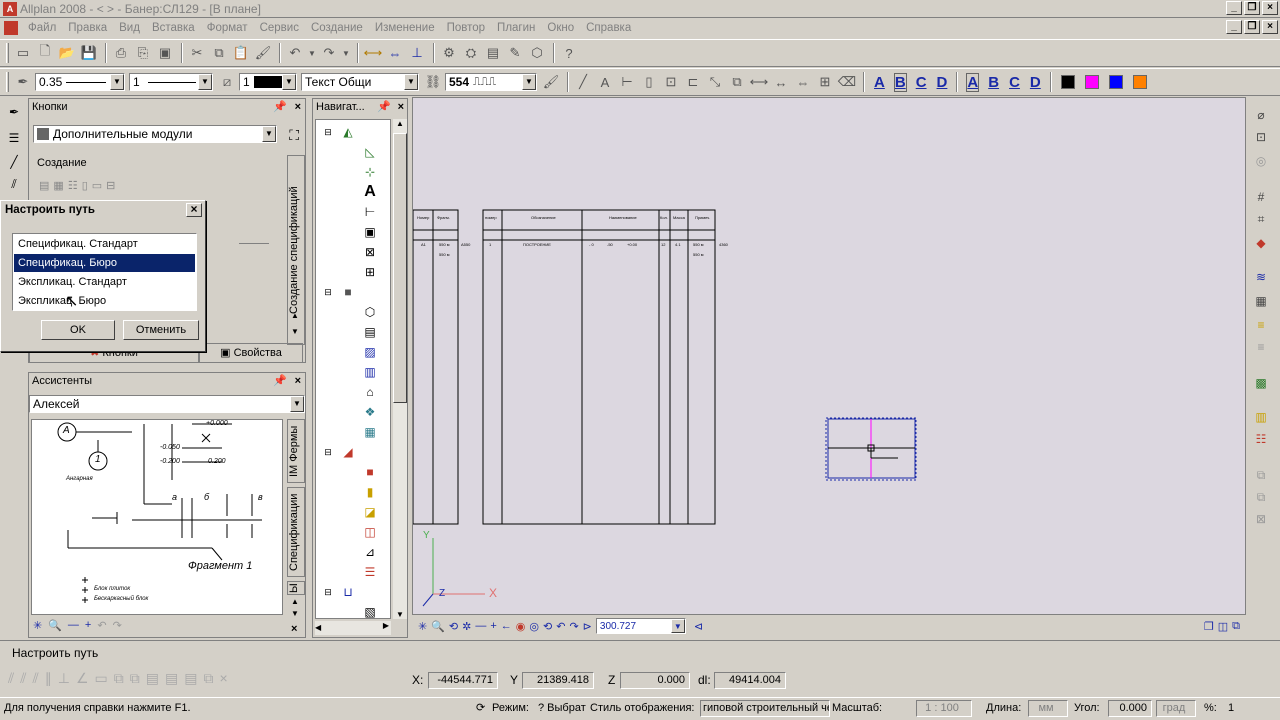 The height and width of the screenshot is (720, 1280). What do you see at coordinates (104, 263) in the screenshot?
I see `list-item-selected: Спецификац. Бюро` at bounding box center [104, 263].